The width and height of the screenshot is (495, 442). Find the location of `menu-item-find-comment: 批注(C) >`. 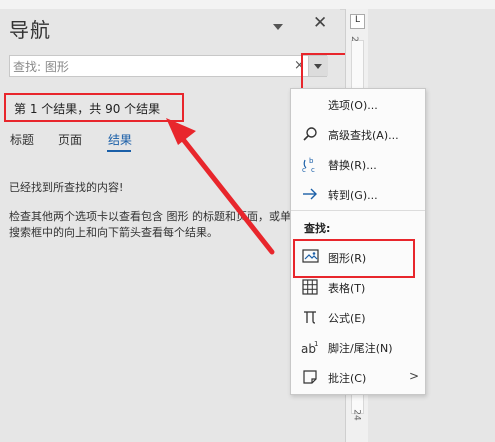

menu-item-find-comment: 批注(C) > is located at coordinates (358, 378).